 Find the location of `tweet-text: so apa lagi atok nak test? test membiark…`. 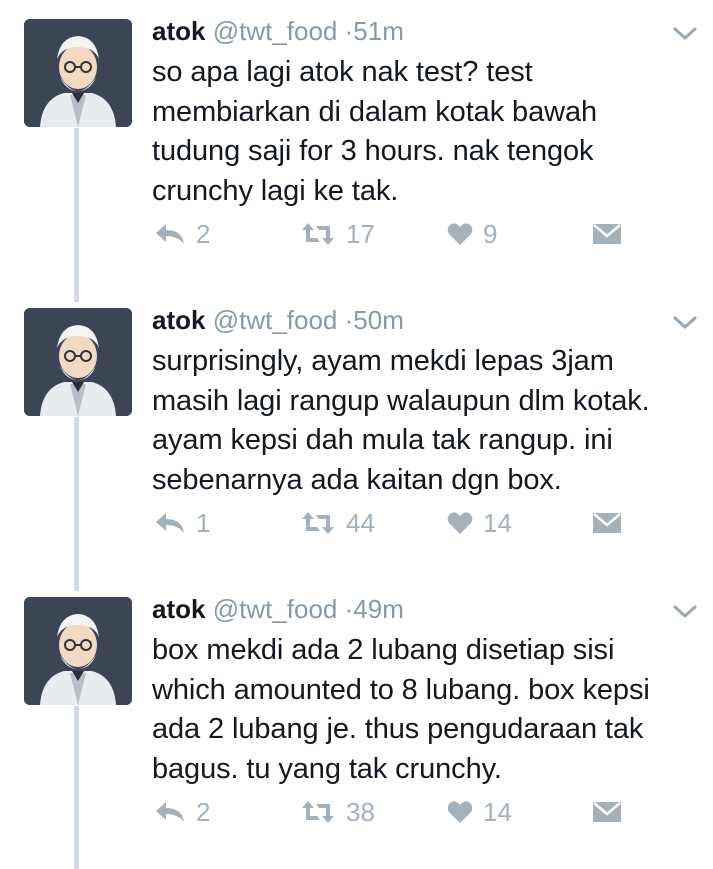

tweet-text: so apa lagi atok nak test? test membiark… is located at coordinates (375, 131).